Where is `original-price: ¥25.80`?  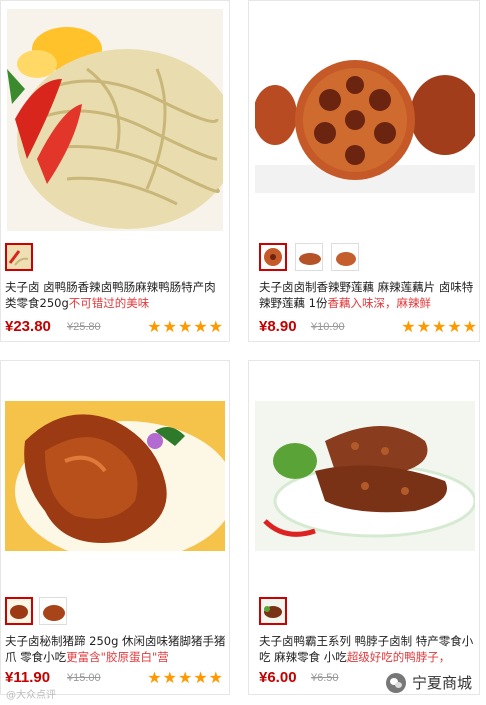 original-price: ¥25.80 is located at coordinates (84, 327).